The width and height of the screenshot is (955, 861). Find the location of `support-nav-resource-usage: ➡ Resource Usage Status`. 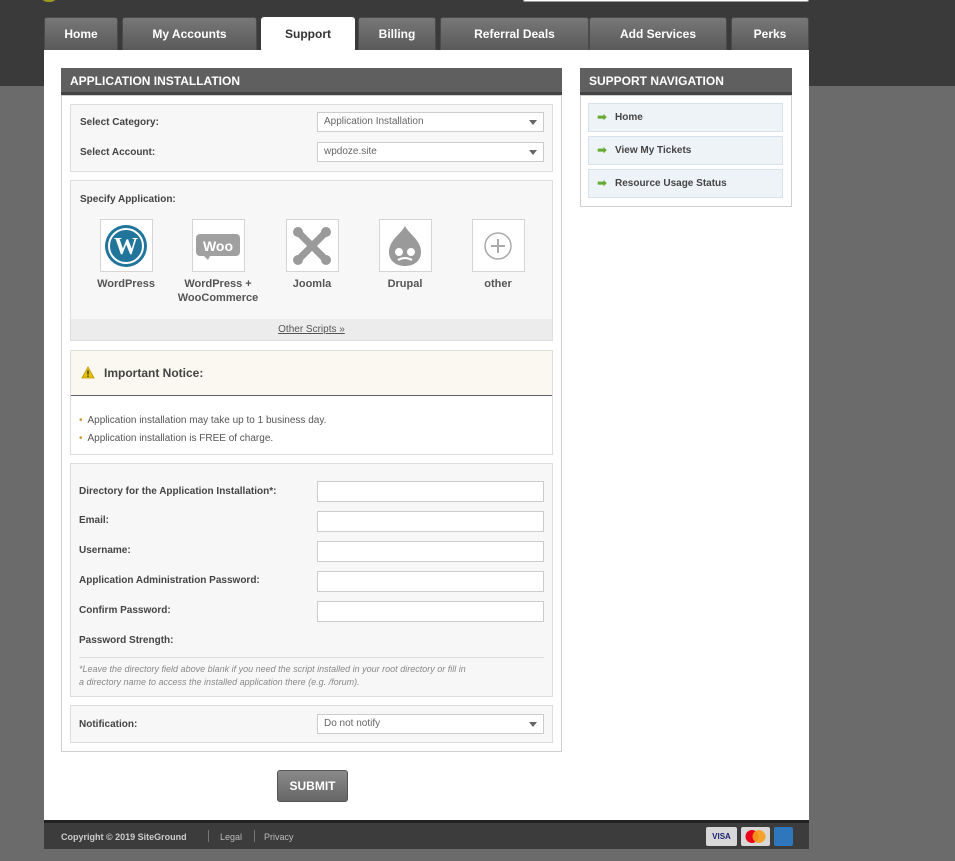

support-nav-resource-usage: ➡ Resource Usage Status is located at coordinates (685, 183).